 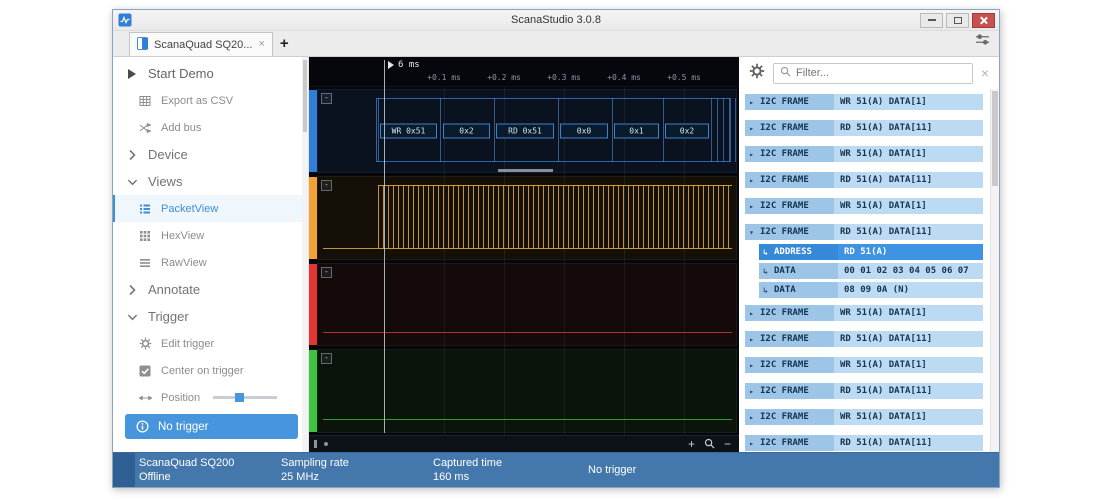 What do you see at coordinates (183, 426) in the screenshot?
I see `sidebar-item-label: No trigger` at bounding box center [183, 426].